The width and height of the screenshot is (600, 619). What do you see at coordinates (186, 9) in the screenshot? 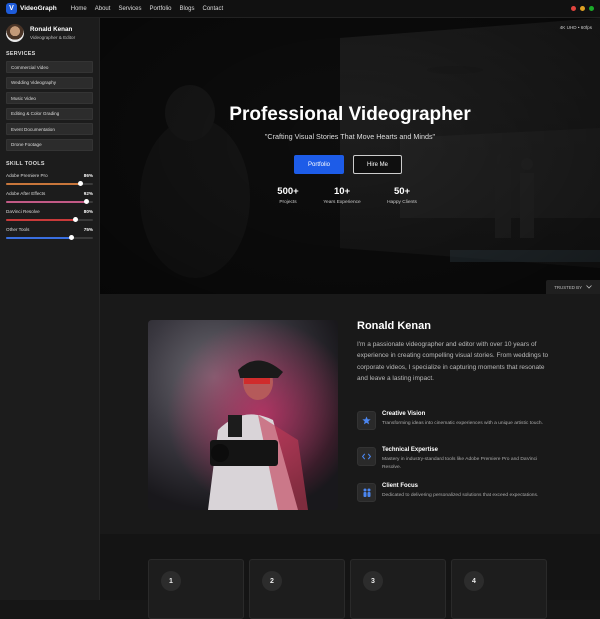
I see `nav-blogs: Blogs` at bounding box center [186, 9].